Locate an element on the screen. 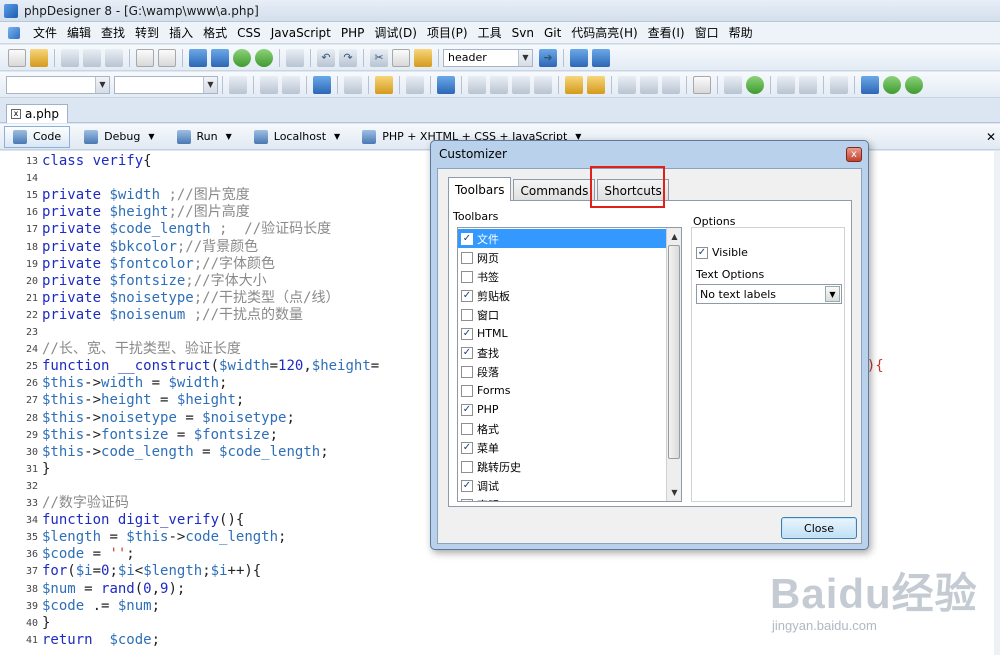 The image size is (1000, 655). spellcheck-icon is located at coordinates (596, 84).